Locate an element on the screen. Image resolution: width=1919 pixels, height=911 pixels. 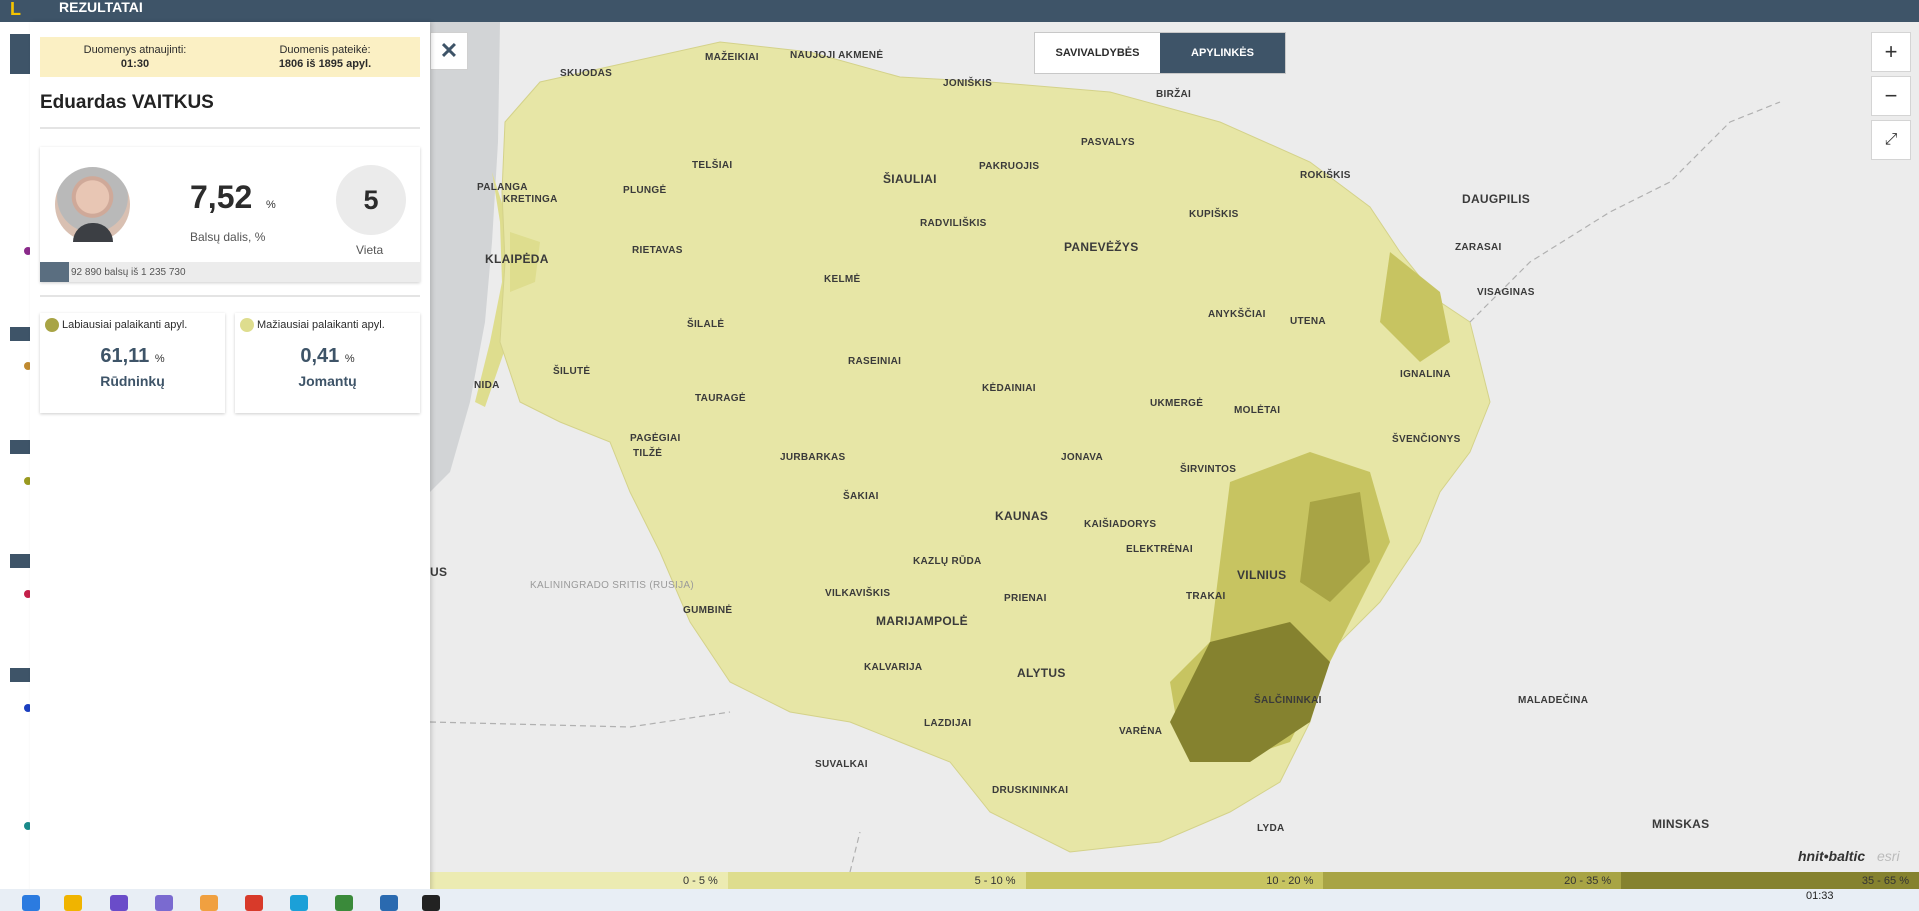
most-support-value: 61,11 is located at coordinates (125, 356).